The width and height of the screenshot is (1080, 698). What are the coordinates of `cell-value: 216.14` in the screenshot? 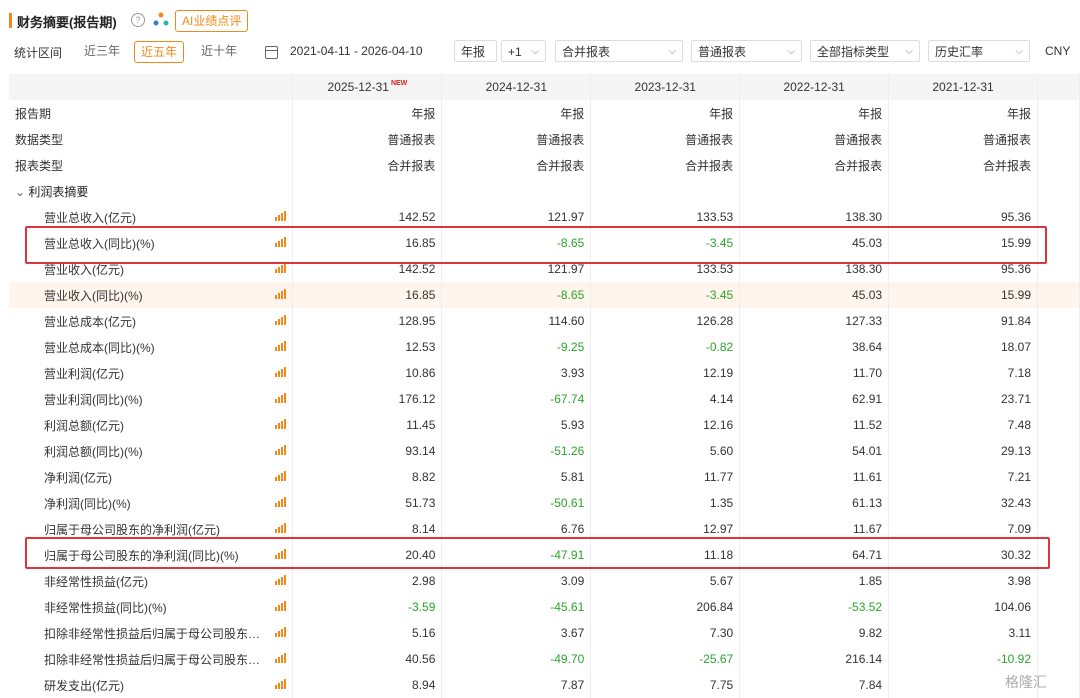 It's located at (814, 659).